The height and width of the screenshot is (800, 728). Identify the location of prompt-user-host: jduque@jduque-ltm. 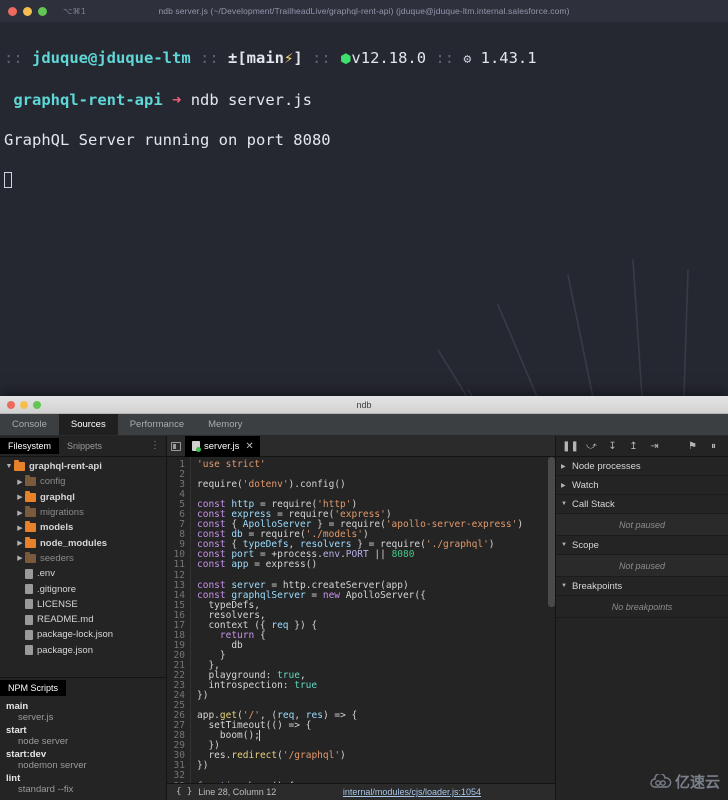
(111, 58).